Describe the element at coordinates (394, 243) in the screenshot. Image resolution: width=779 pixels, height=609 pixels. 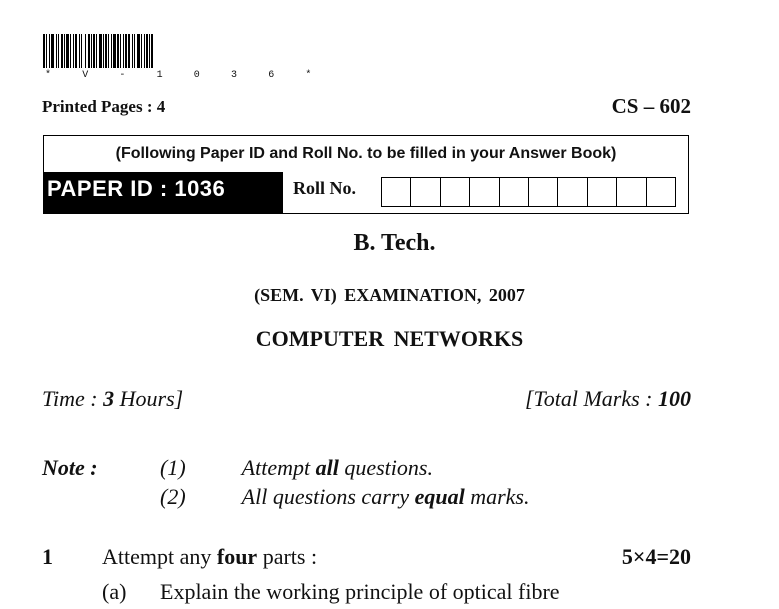
I see `degree-title: B. Tech.` at that location.